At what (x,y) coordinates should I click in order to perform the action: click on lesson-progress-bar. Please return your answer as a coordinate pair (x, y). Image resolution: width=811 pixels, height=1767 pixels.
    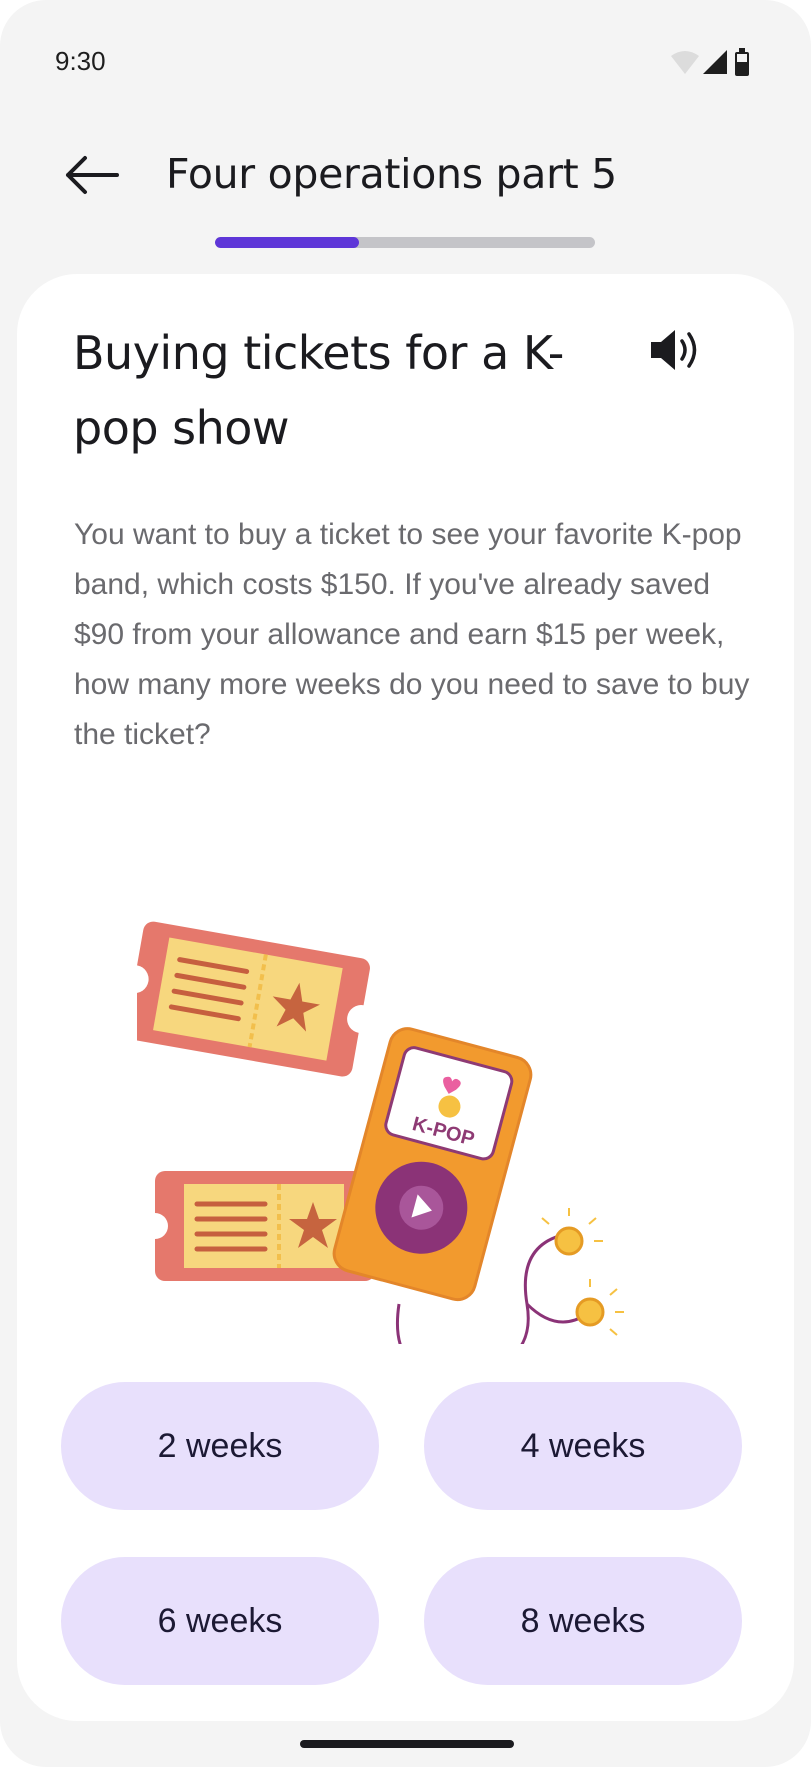
    Looking at the image, I should click on (405, 242).